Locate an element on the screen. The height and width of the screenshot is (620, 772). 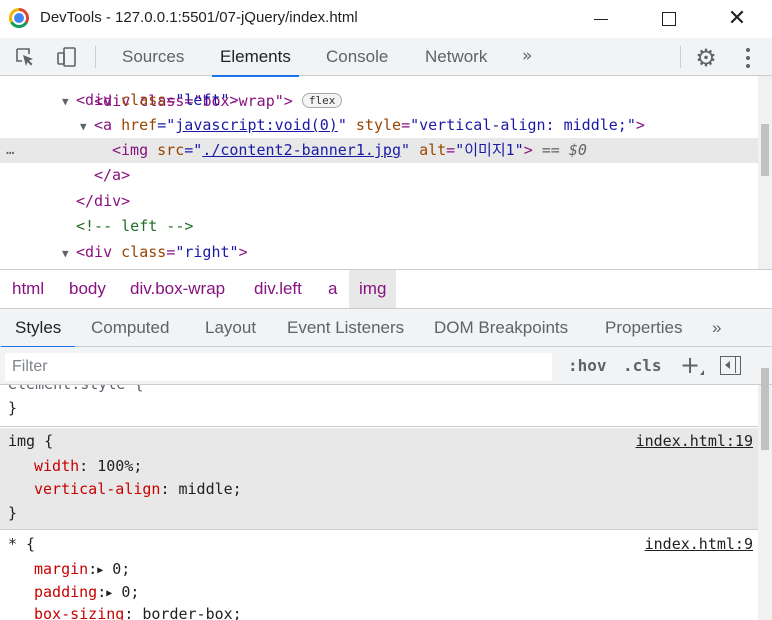
rule-selector: img { is located at coordinates (30, 441).